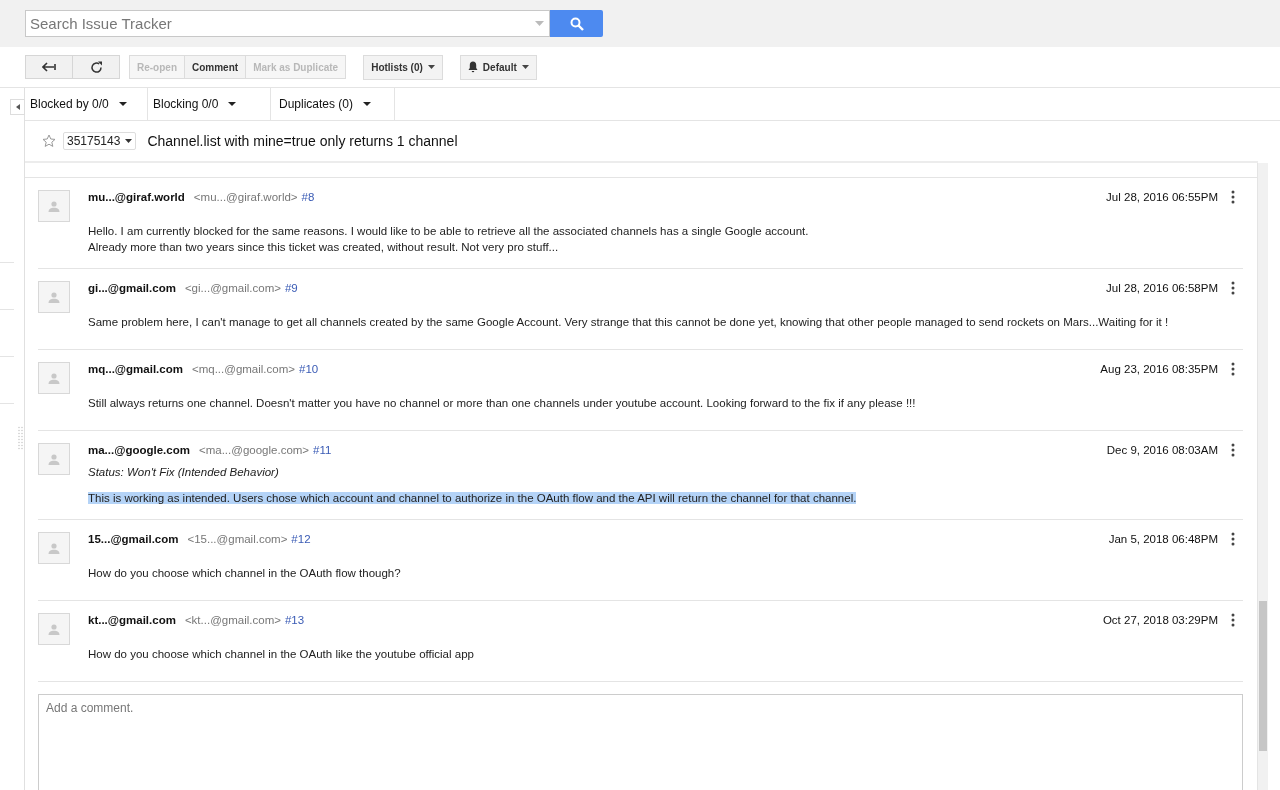  What do you see at coordinates (287, 23) in the screenshot?
I see `search-field: Search Issue Tracker` at bounding box center [287, 23].